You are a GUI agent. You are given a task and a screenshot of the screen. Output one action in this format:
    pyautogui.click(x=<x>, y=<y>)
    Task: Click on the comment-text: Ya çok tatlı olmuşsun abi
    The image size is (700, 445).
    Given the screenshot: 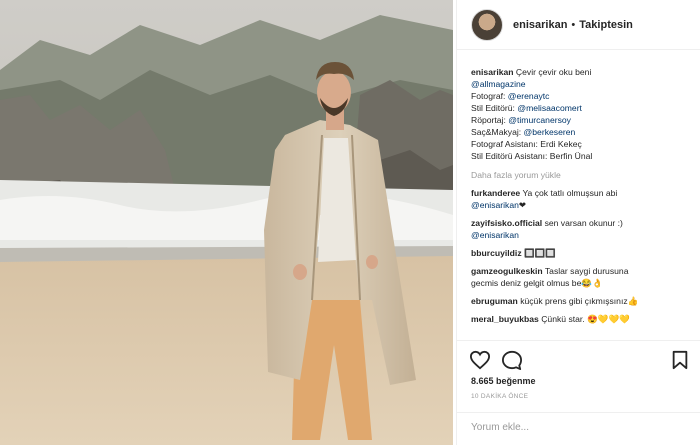 What is the action you would take?
    pyautogui.click(x=570, y=193)
    